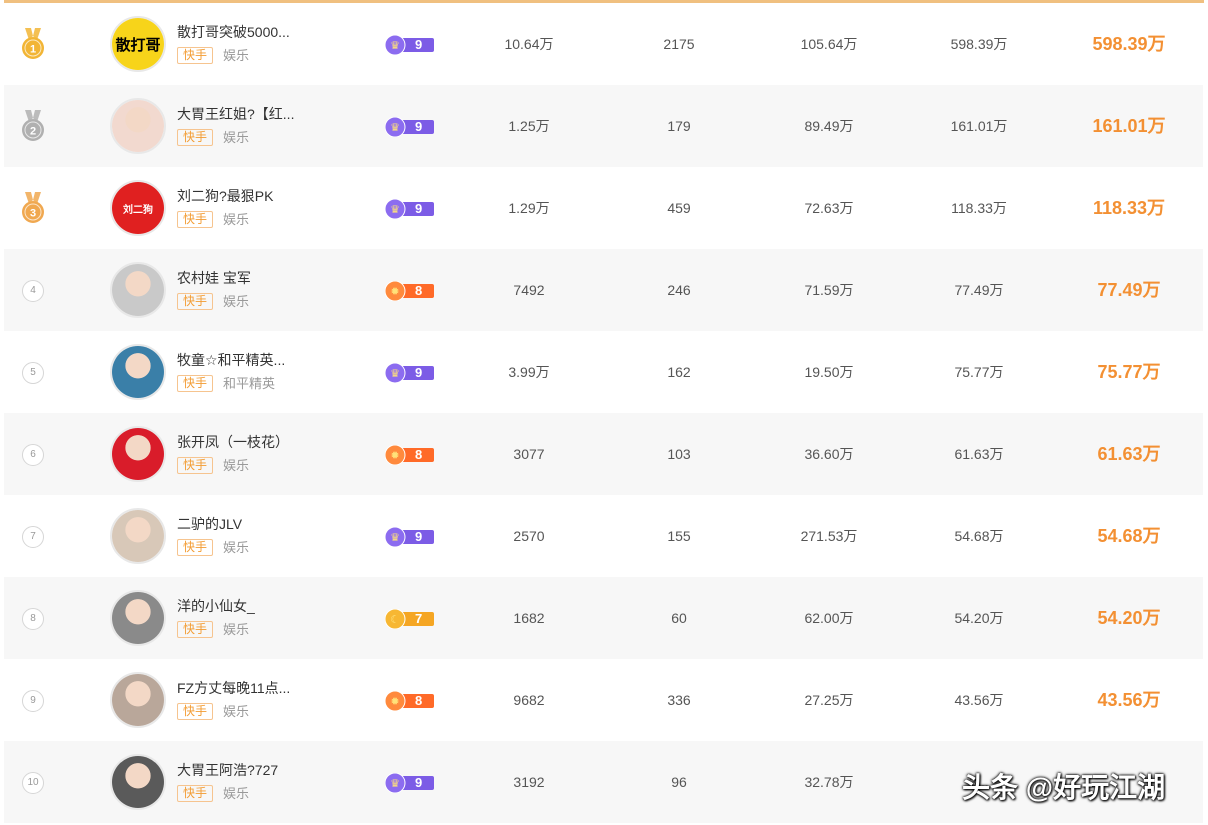 The height and width of the screenshot is (825, 1208). Describe the element at coordinates (529, 454) in the screenshot. I see `stat-value-1: 3077` at that location.